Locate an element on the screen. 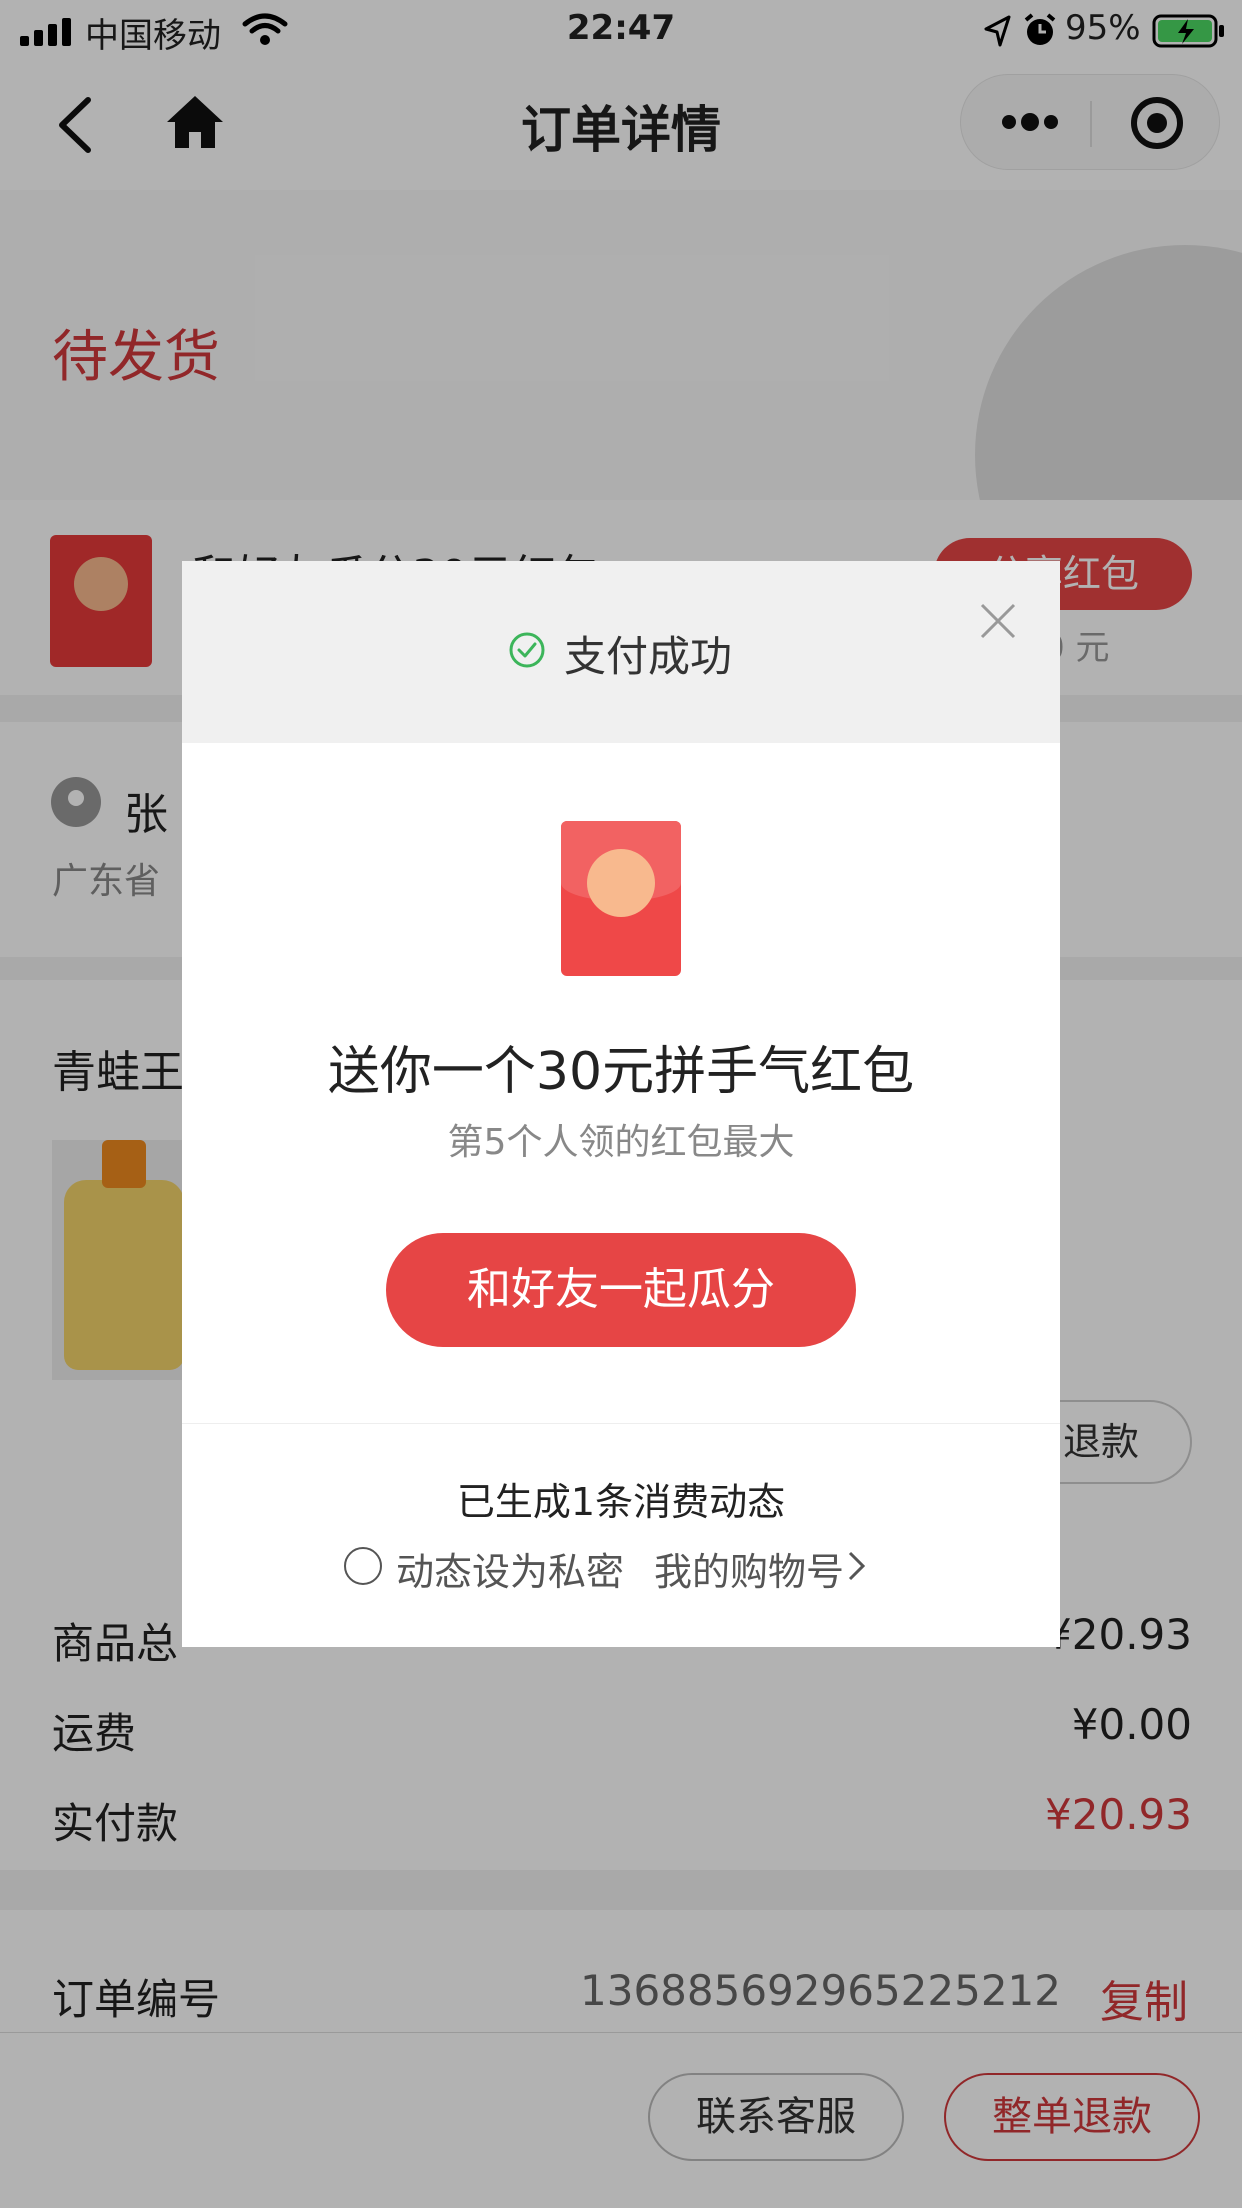  feed-generated-text: 已生成1条消费动态 is located at coordinates (621, 1502).